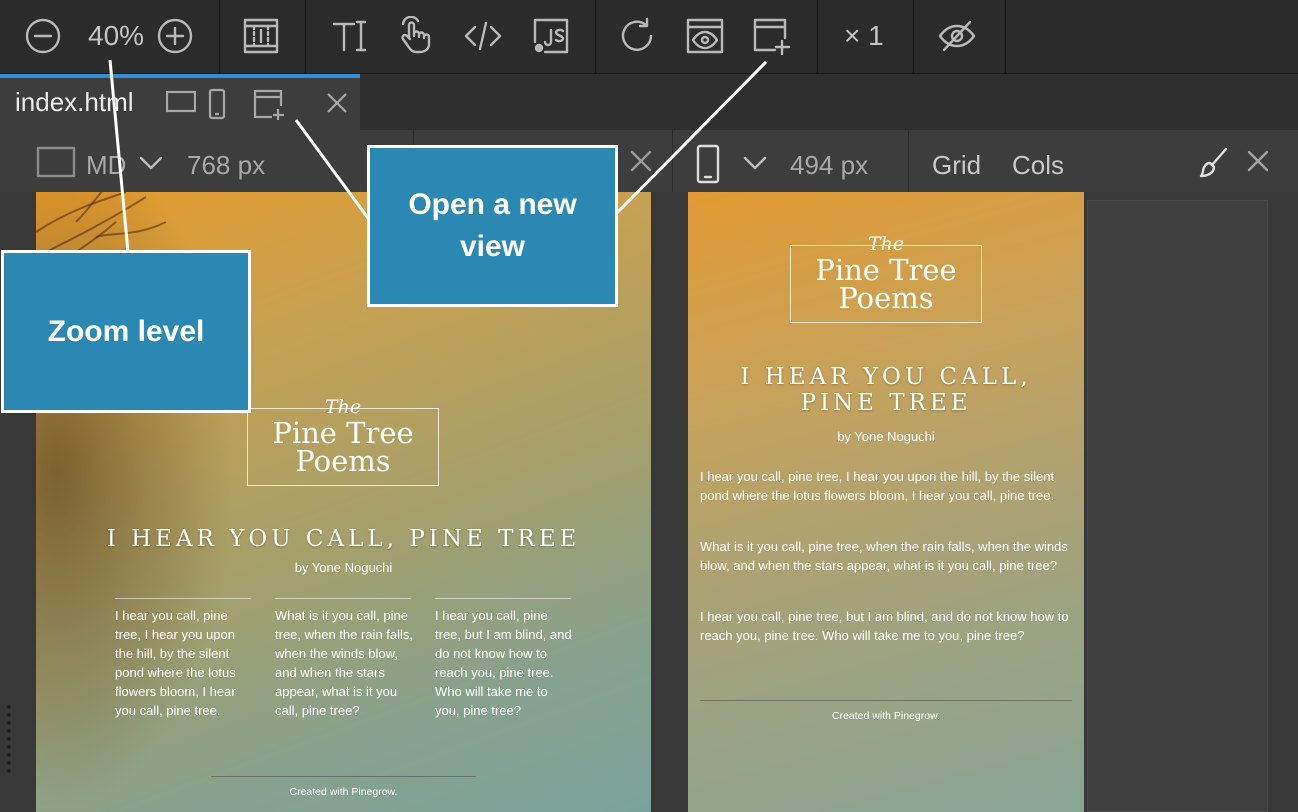  I want to click on zoom-in-icon, so click(175, 36).